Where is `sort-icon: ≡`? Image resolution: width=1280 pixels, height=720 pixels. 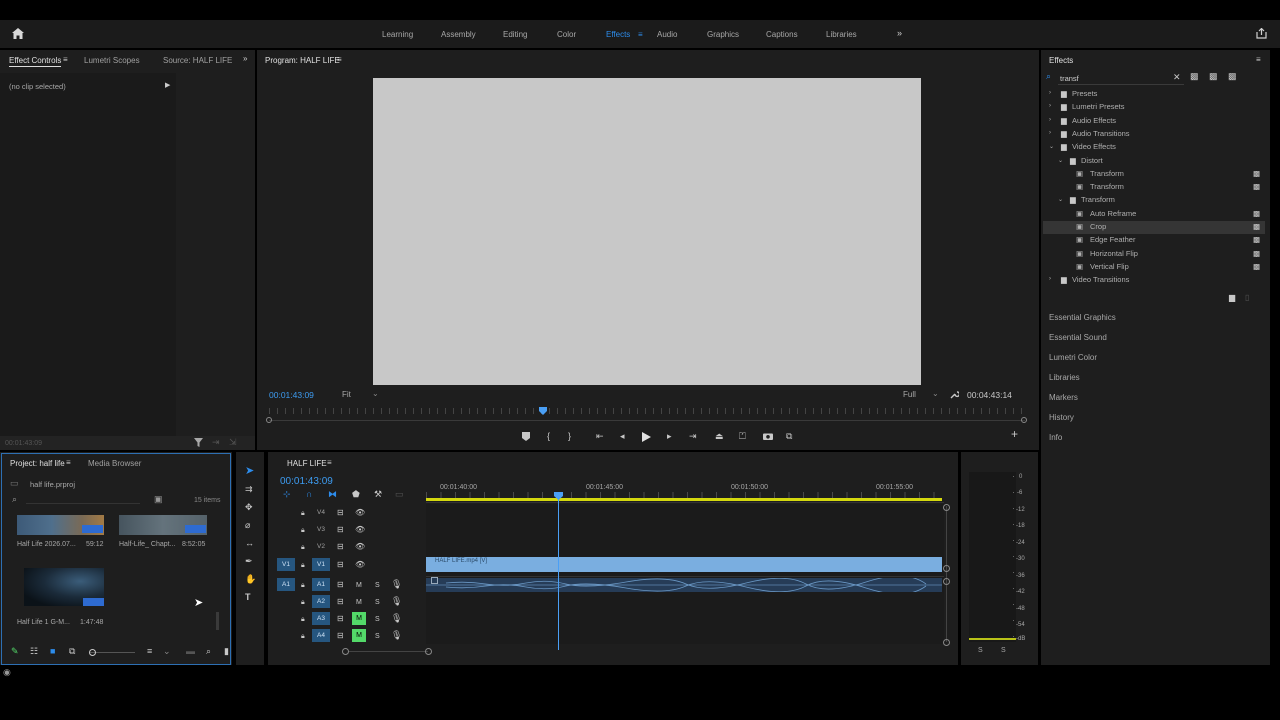
sort-icon: ≡ is located at coordinates (149, 651).